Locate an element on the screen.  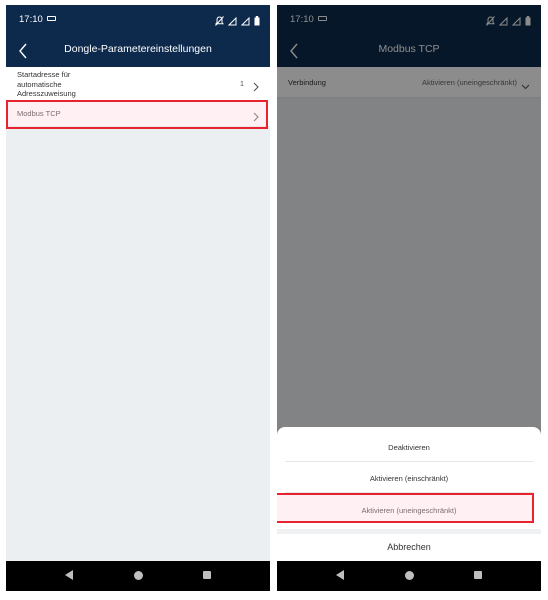
status-icons is located at coordinates (237, 22).